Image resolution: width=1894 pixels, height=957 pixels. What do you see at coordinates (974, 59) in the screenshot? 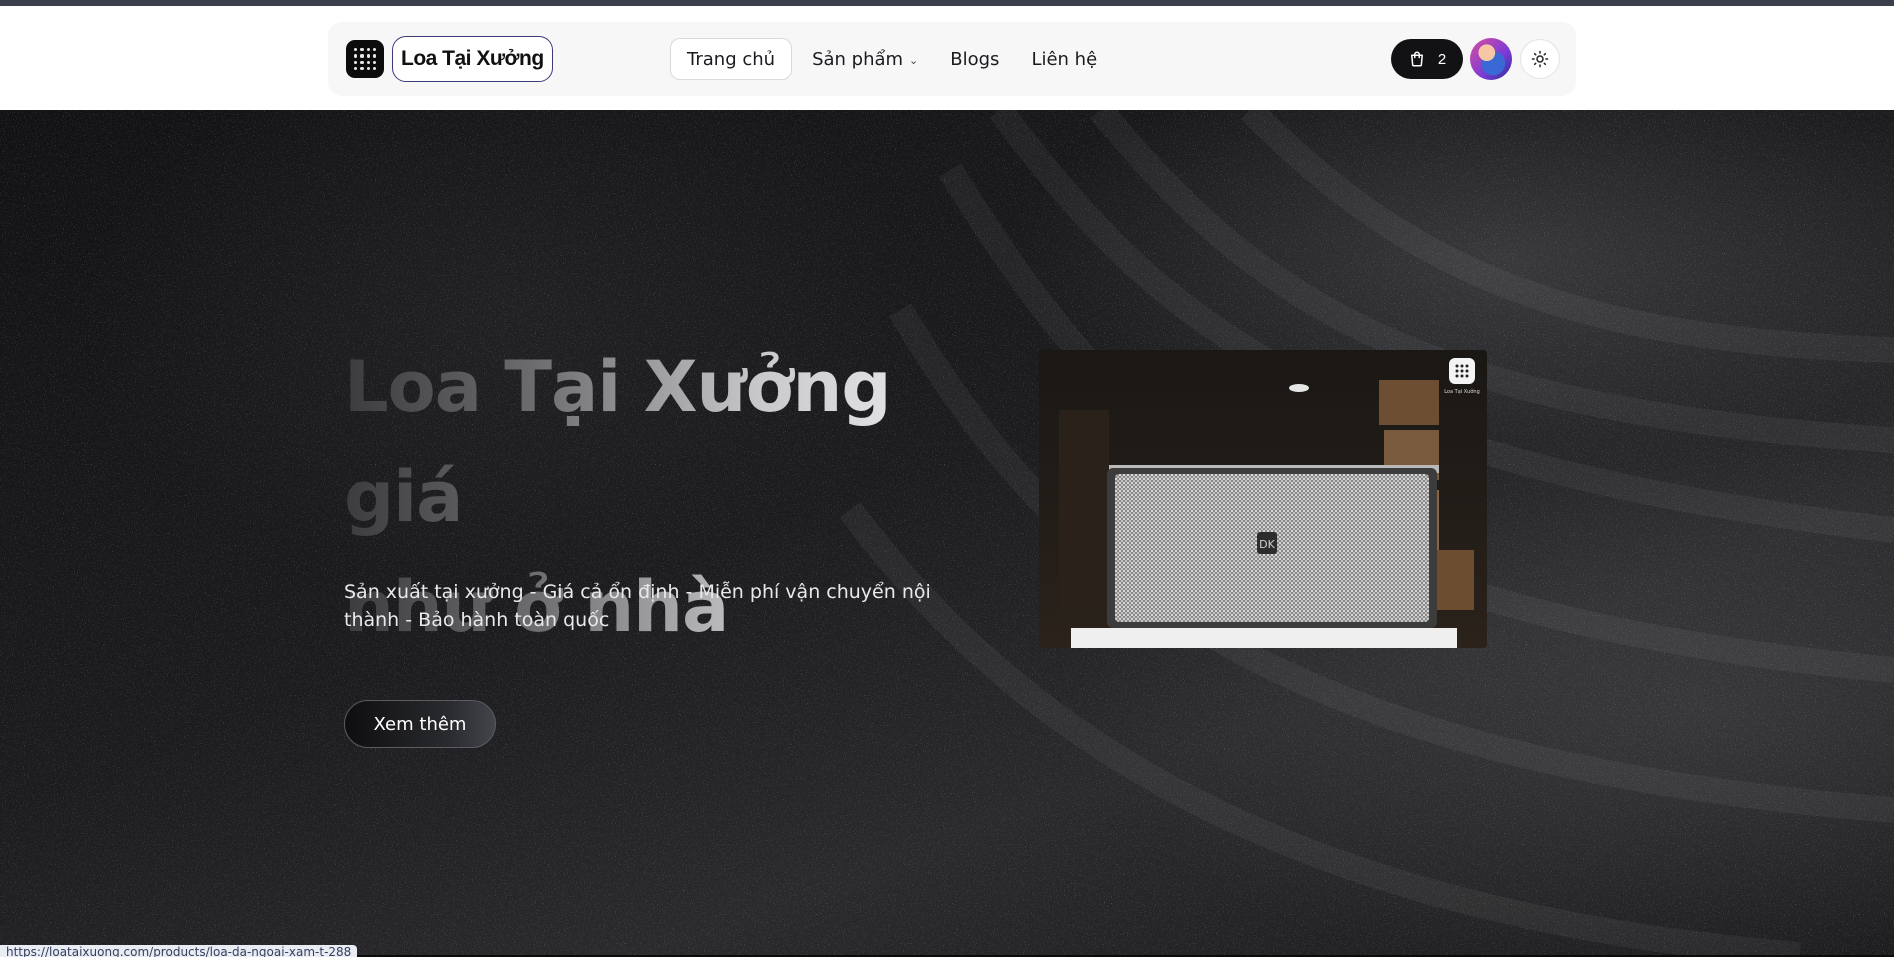
I see `nav-item-blogs: Blogs` at bounding box center [974, 59].